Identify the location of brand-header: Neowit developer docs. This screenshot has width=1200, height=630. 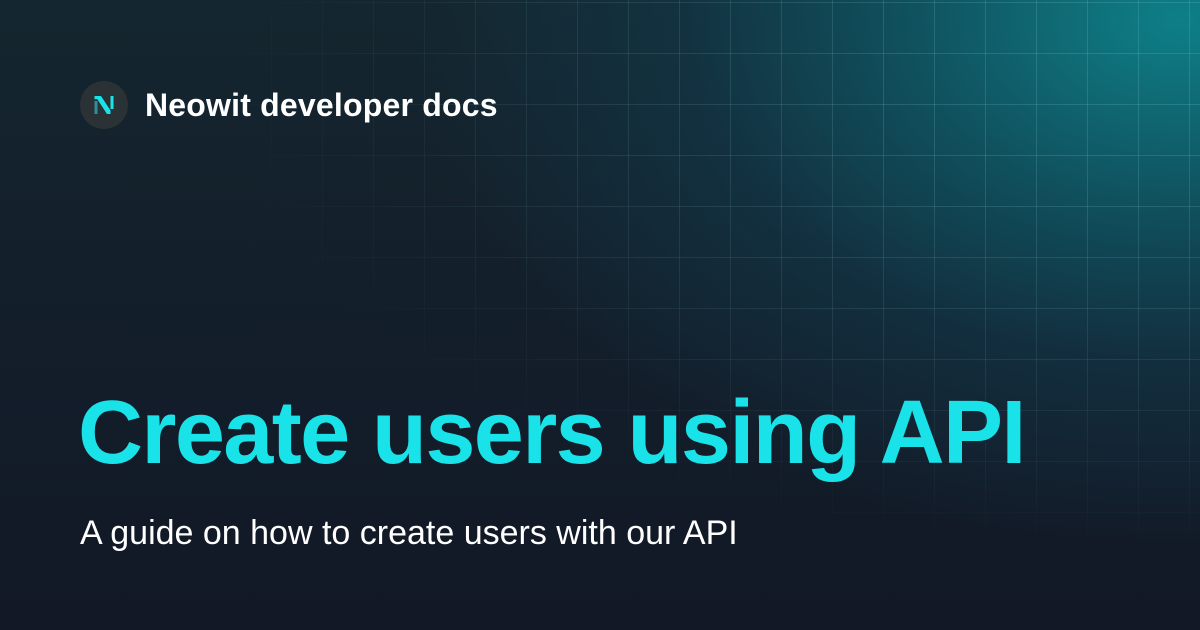
(289, 105).